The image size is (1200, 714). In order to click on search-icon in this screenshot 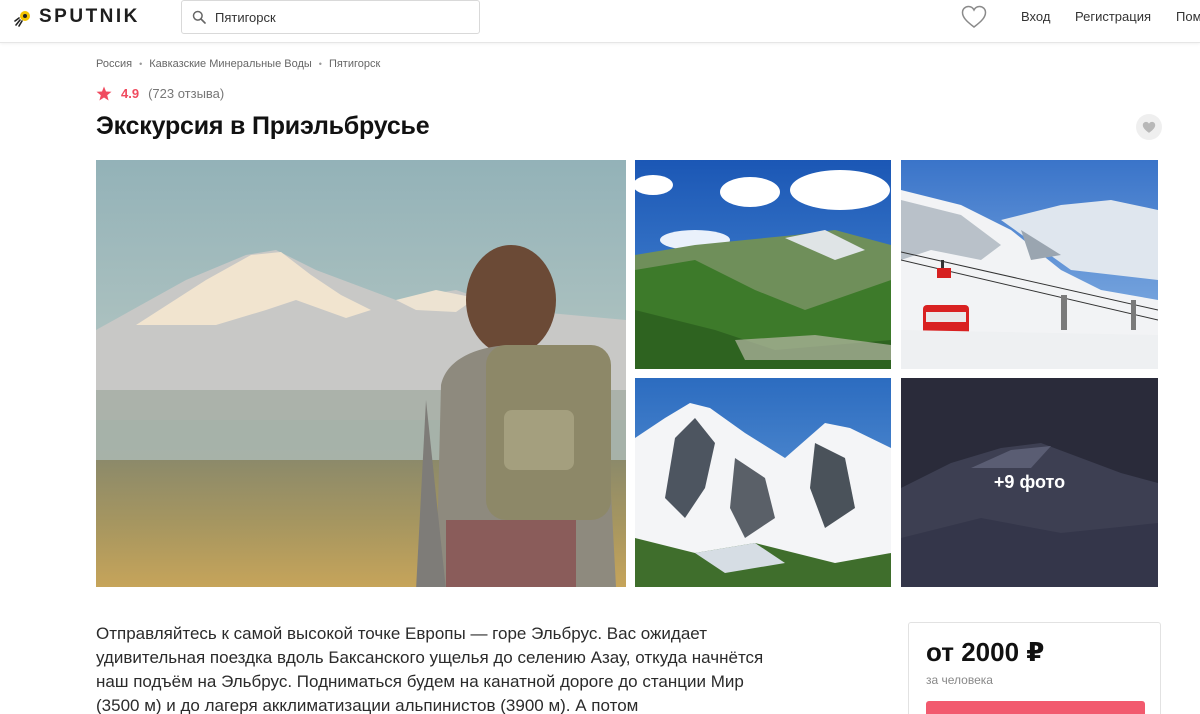, I will do `click(199, 17)`.